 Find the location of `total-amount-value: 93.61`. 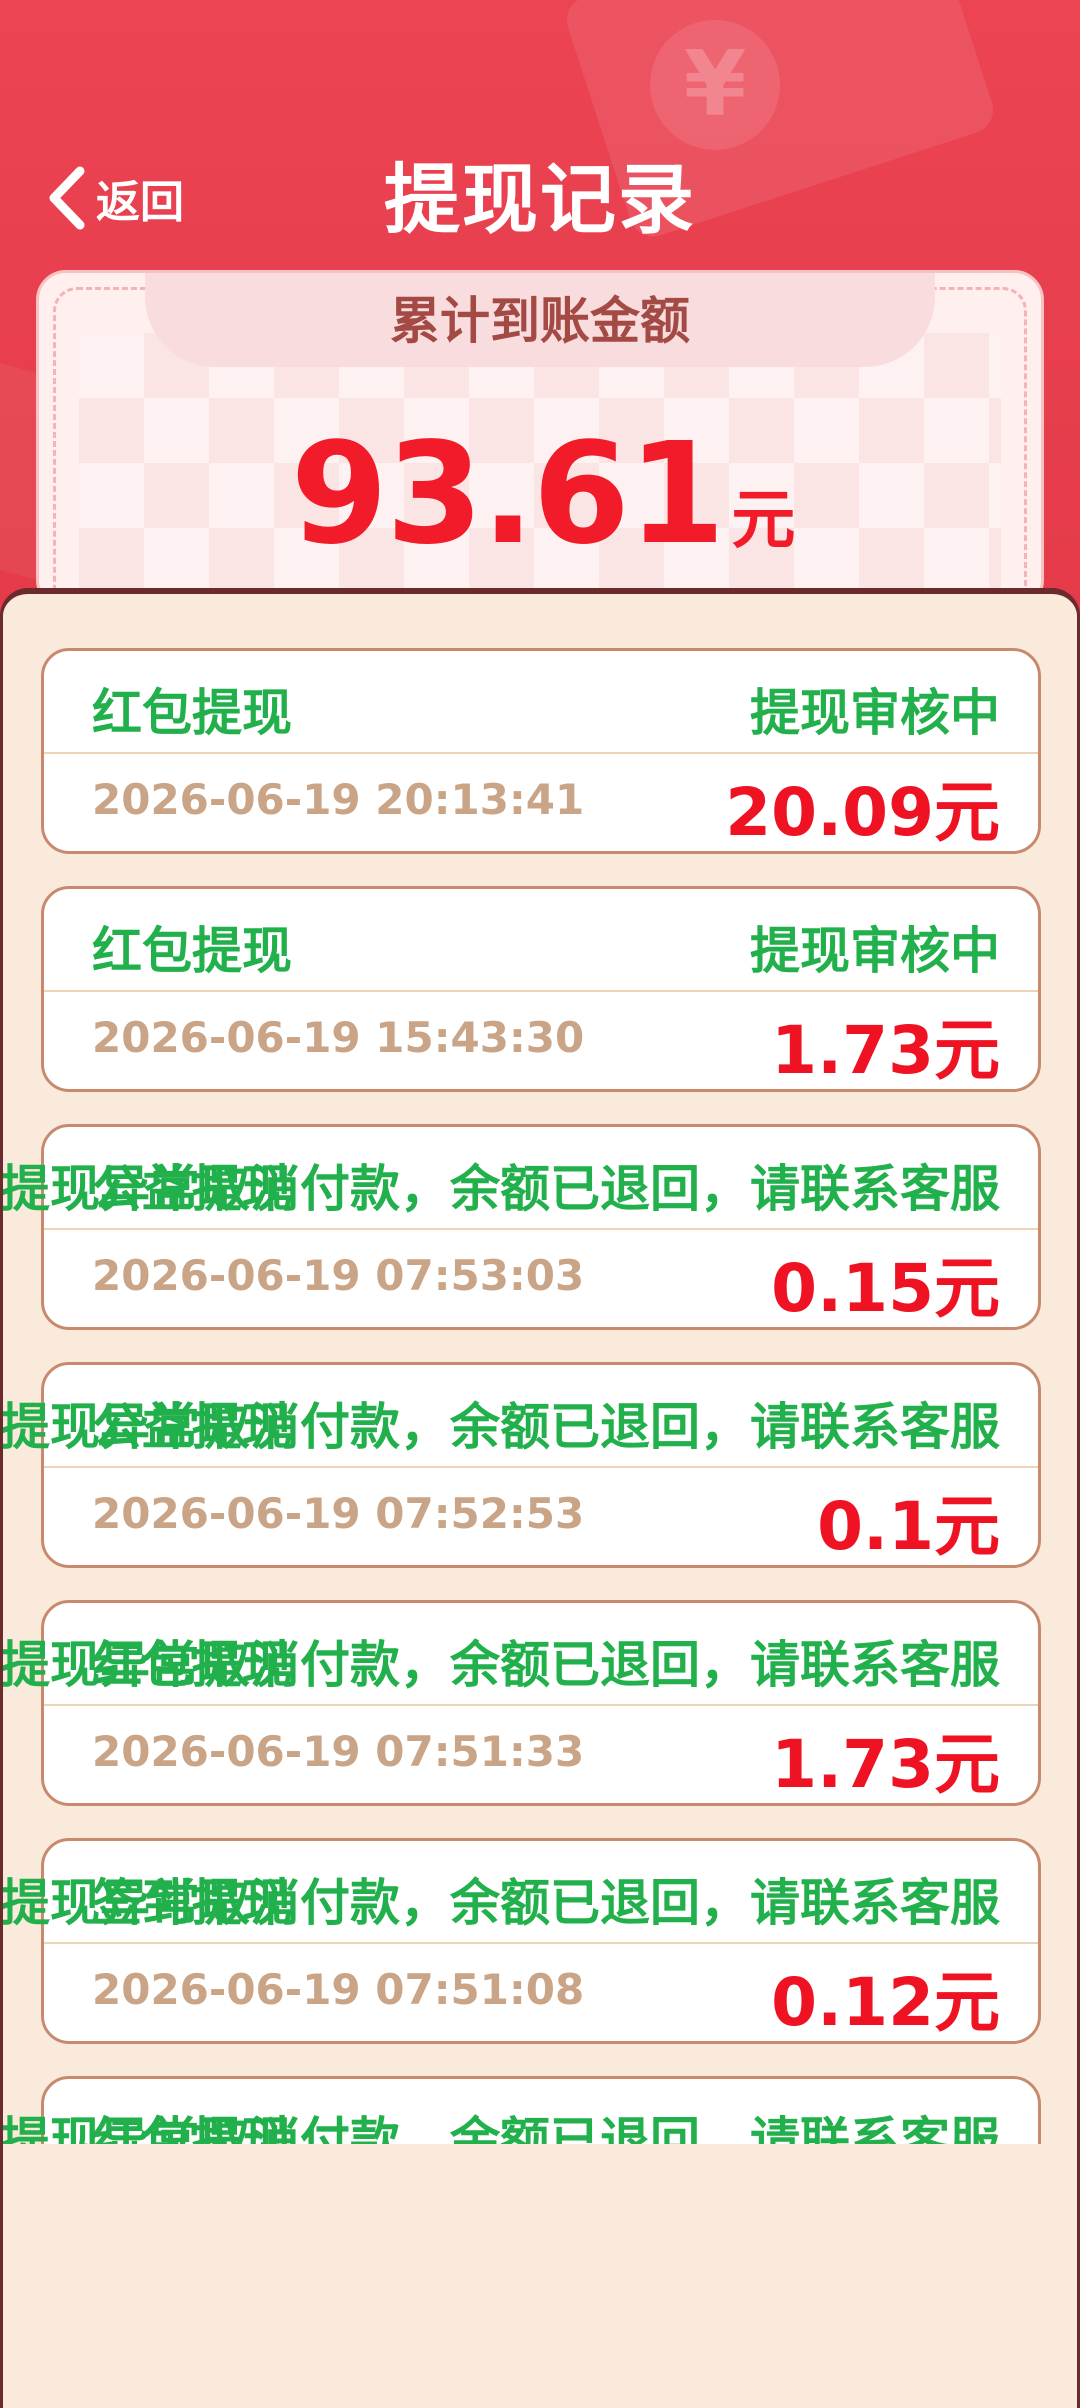

total-amount-value: 93.61 is located at coordinates (508, 494).